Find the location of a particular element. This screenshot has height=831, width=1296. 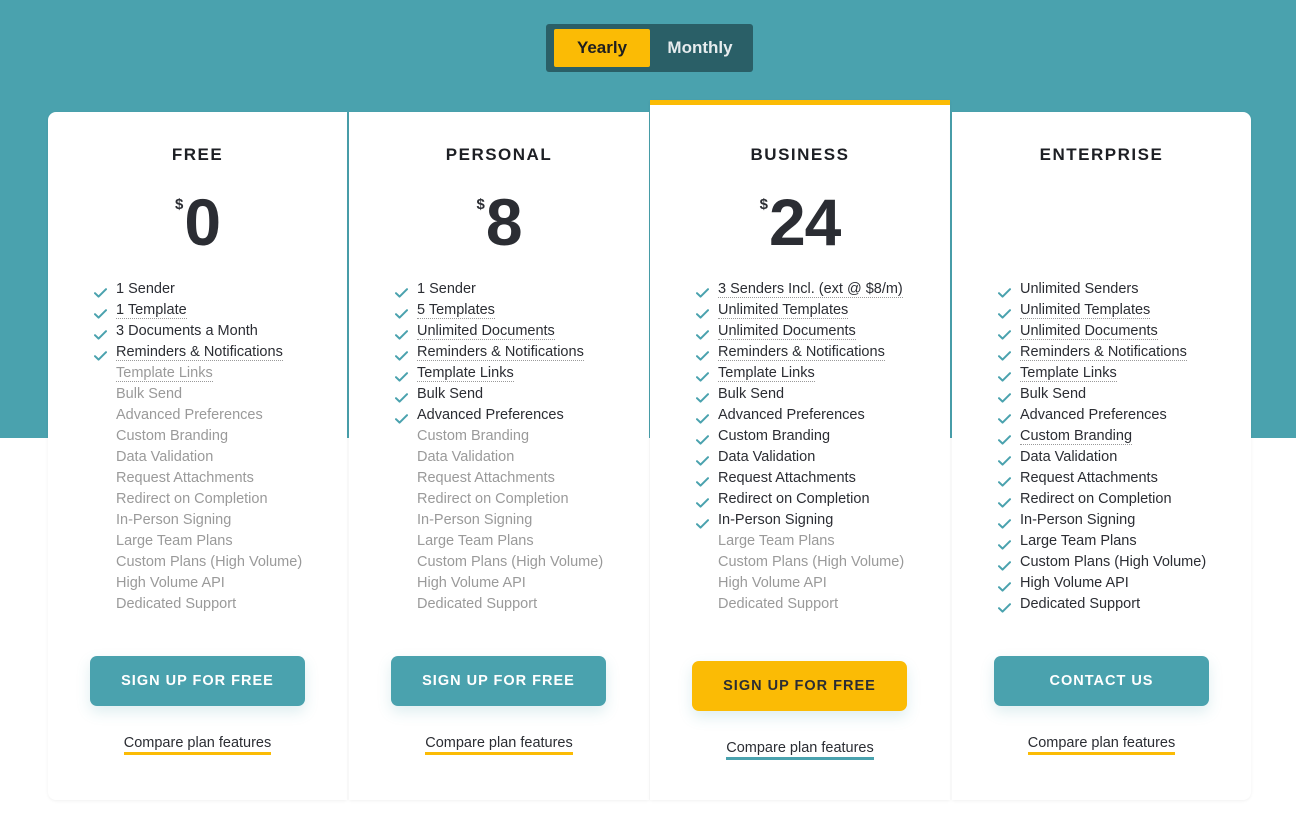

feature-item: In-Person Signing is located at coordinates (498, 520).